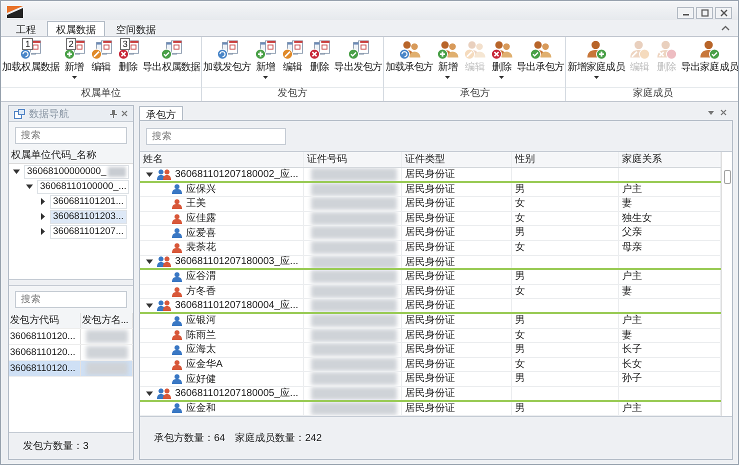 The width and height of the screenshot is (739, 465). What do you see at coordinates (685, 12) in the screenshot?
I see `minimize-button` at bounding box center [685, 12].